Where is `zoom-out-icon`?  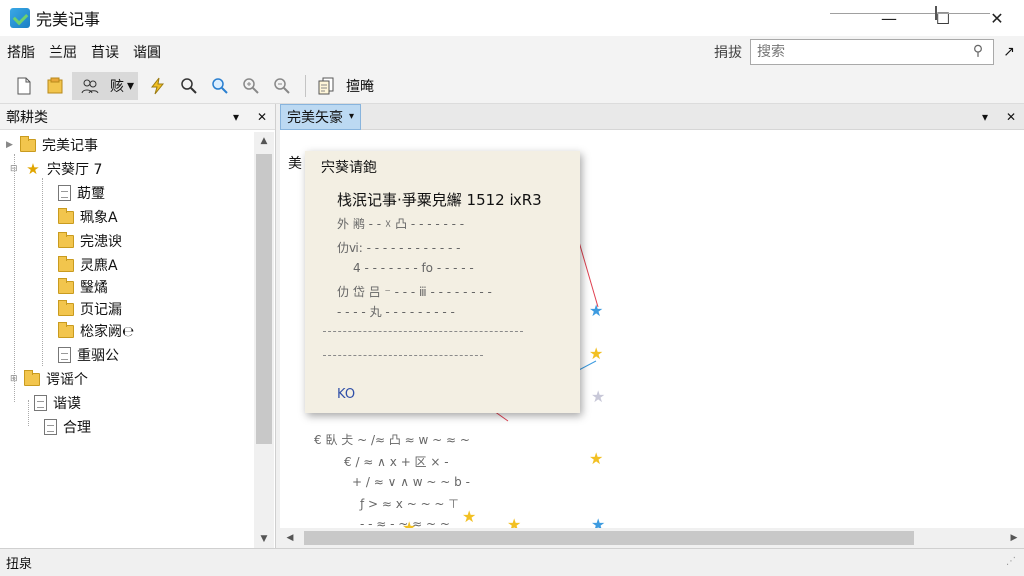
zoom-out-icon is located at coordinates (282, 86).